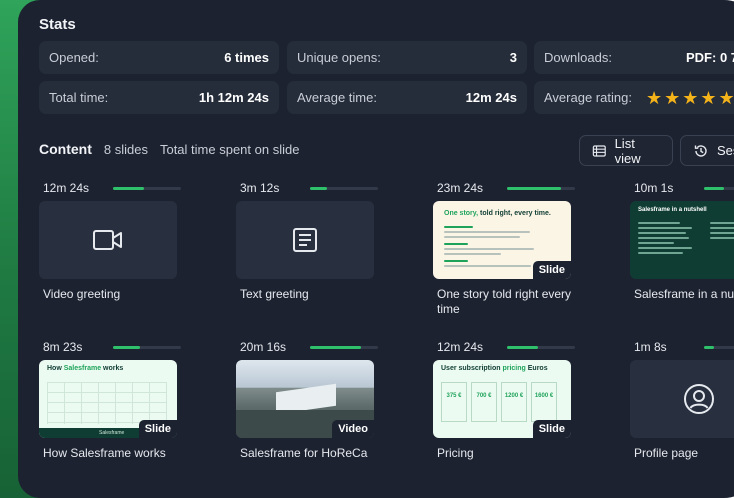 This screenshot has width=734, height=498. Describe the element at coordinates (63, 347) in the screenshot. I see `slide-time: 8m 23s` at that location.